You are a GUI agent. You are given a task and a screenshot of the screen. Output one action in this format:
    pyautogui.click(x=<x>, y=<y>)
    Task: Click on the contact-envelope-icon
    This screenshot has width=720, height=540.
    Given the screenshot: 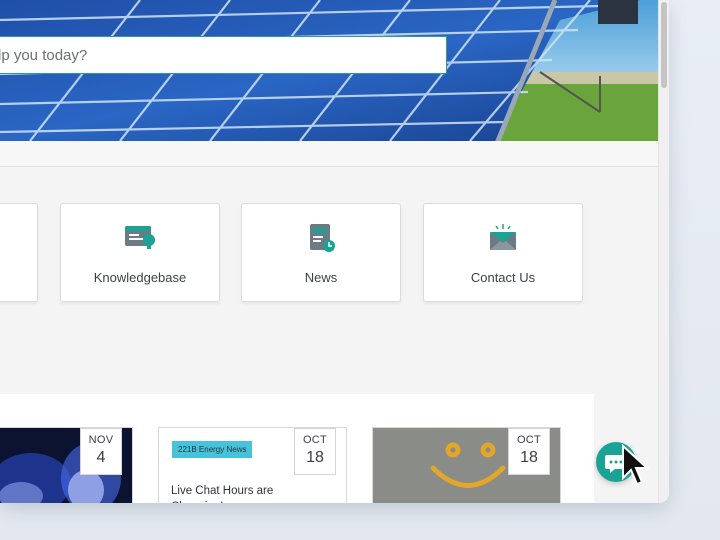 What is the action you would take?
    pyautogui.click(x=503, y=237)
    